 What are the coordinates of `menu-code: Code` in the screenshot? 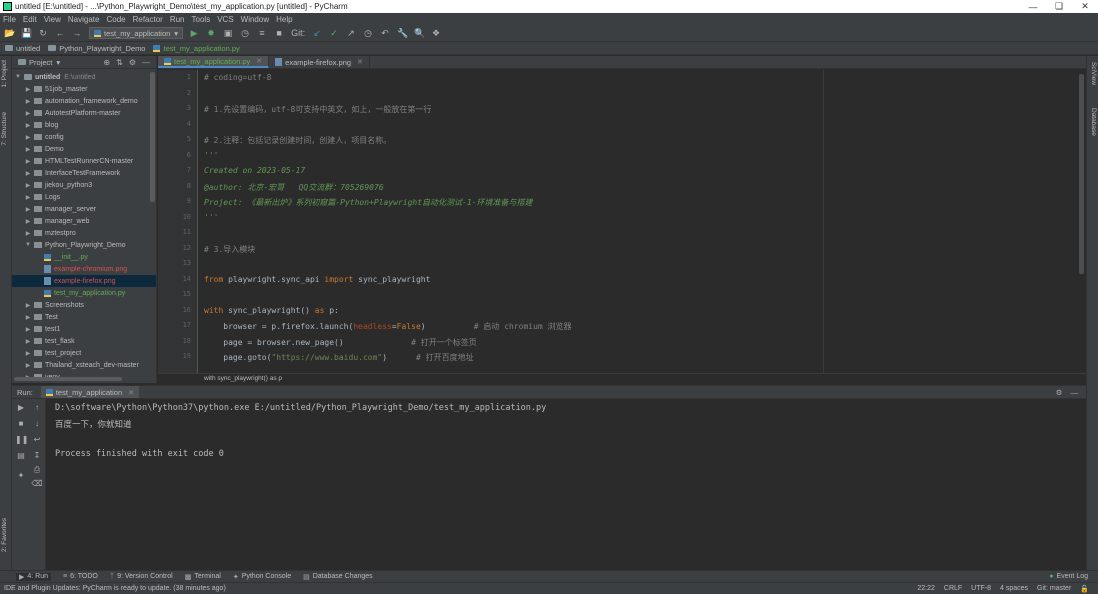 It's located at (115, 19).